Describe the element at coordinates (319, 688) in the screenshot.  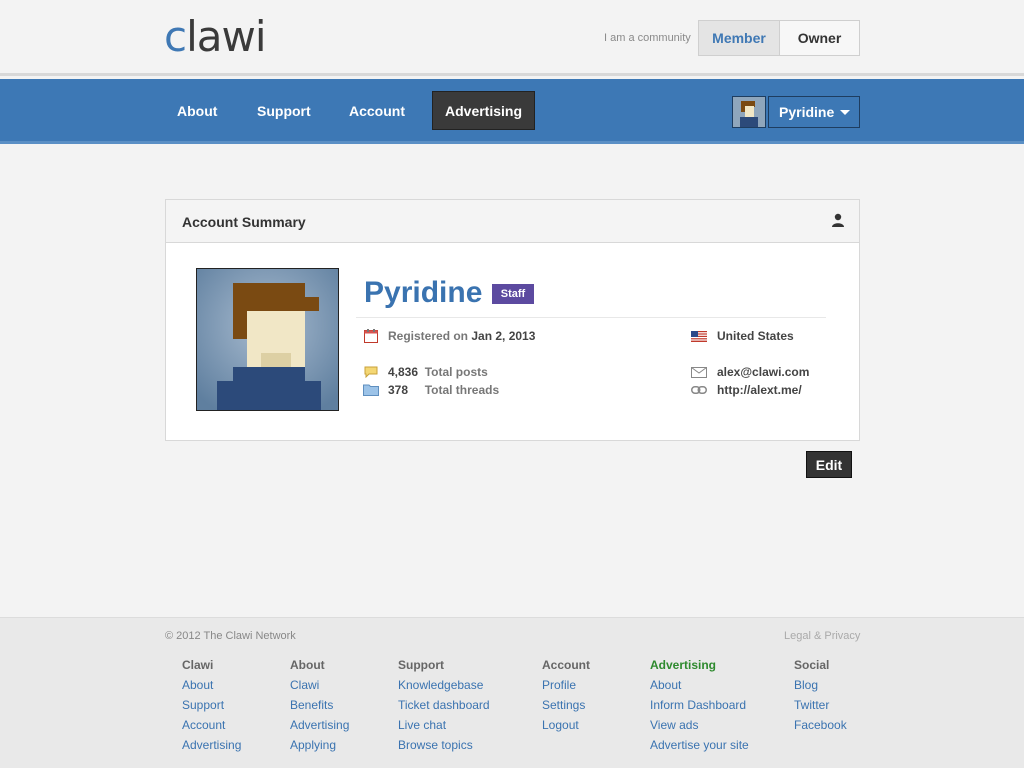
I see `footer-link: Clawi` at that location.